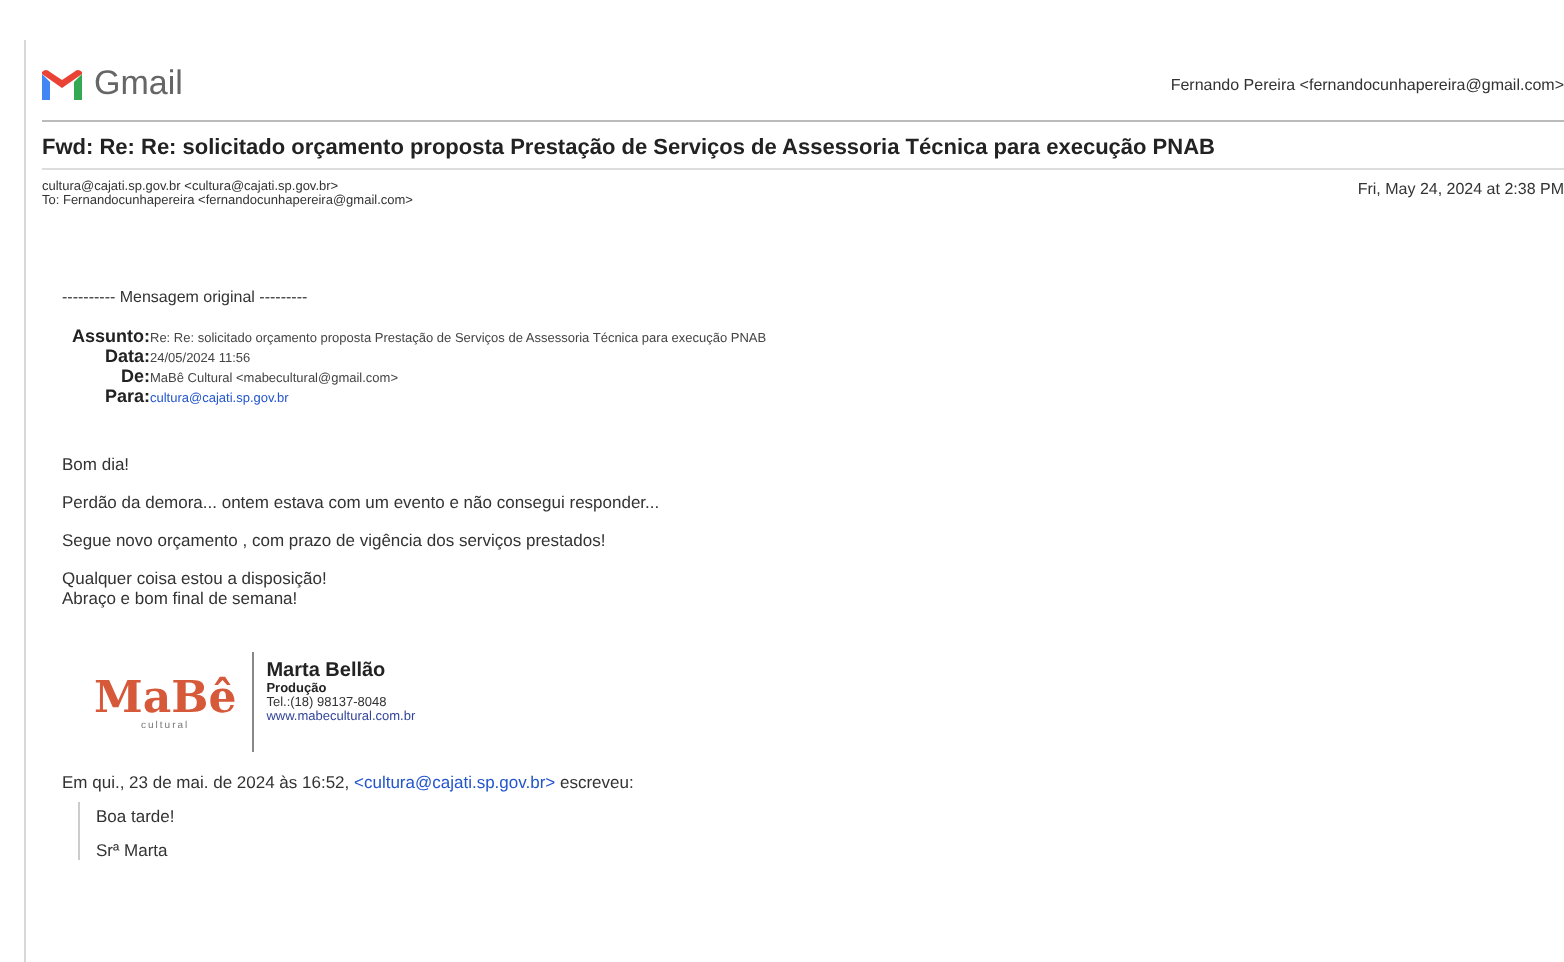 This screenshot has width=1564, height=962. Describe the element at coordinates (186, 297) in the screenshot. I see `forward-separator: ---------- Mensagem original ---------` at that location.